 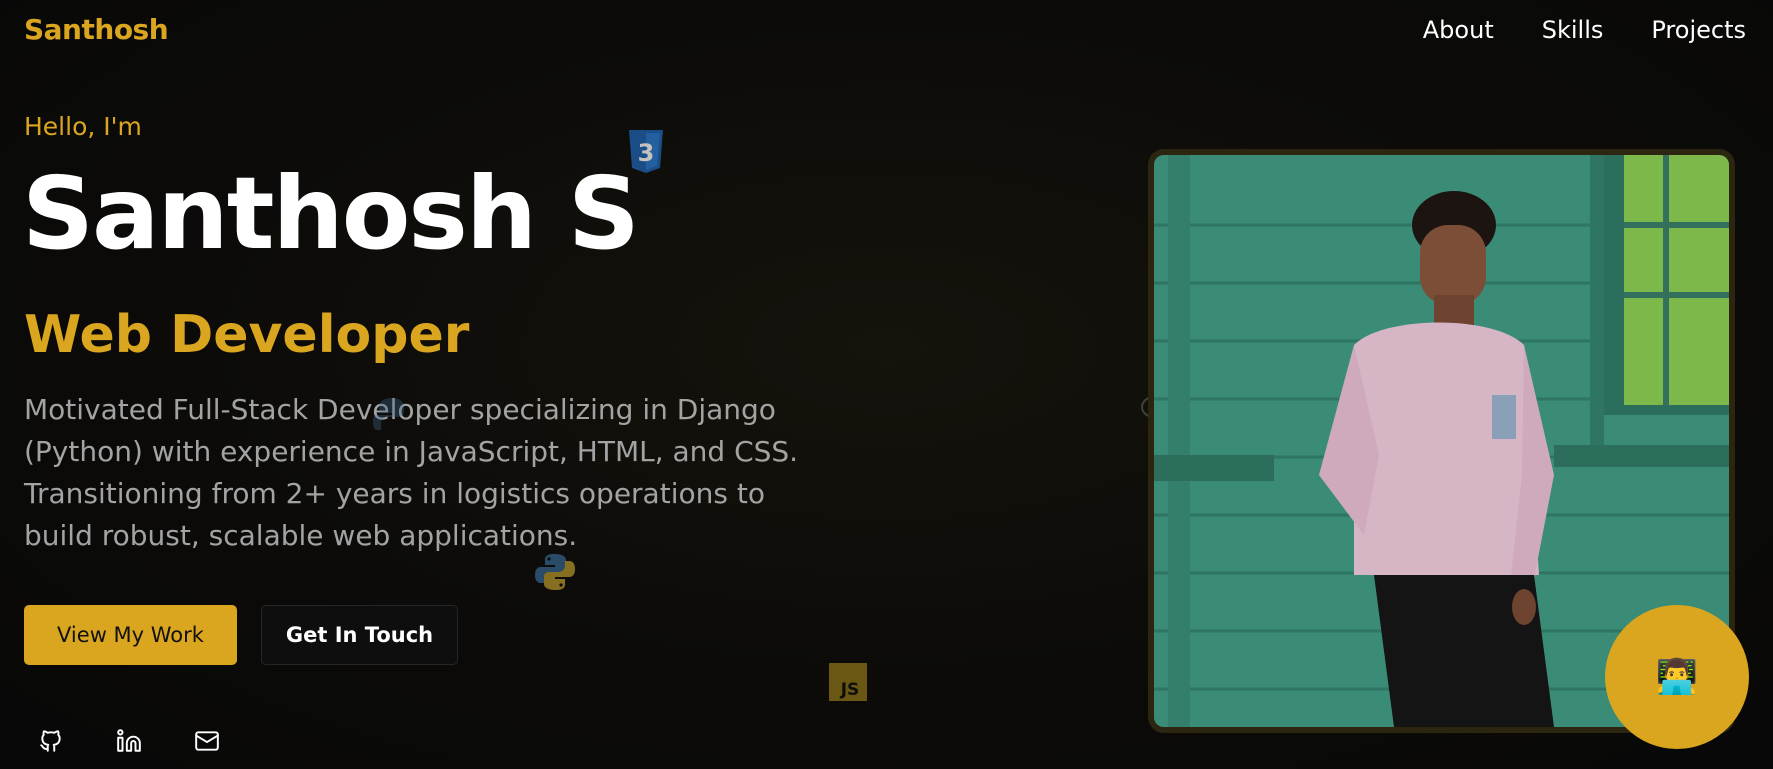 I want to click on developer-emoji-icon: 👨‍💻, so click(x=1677, y=677).